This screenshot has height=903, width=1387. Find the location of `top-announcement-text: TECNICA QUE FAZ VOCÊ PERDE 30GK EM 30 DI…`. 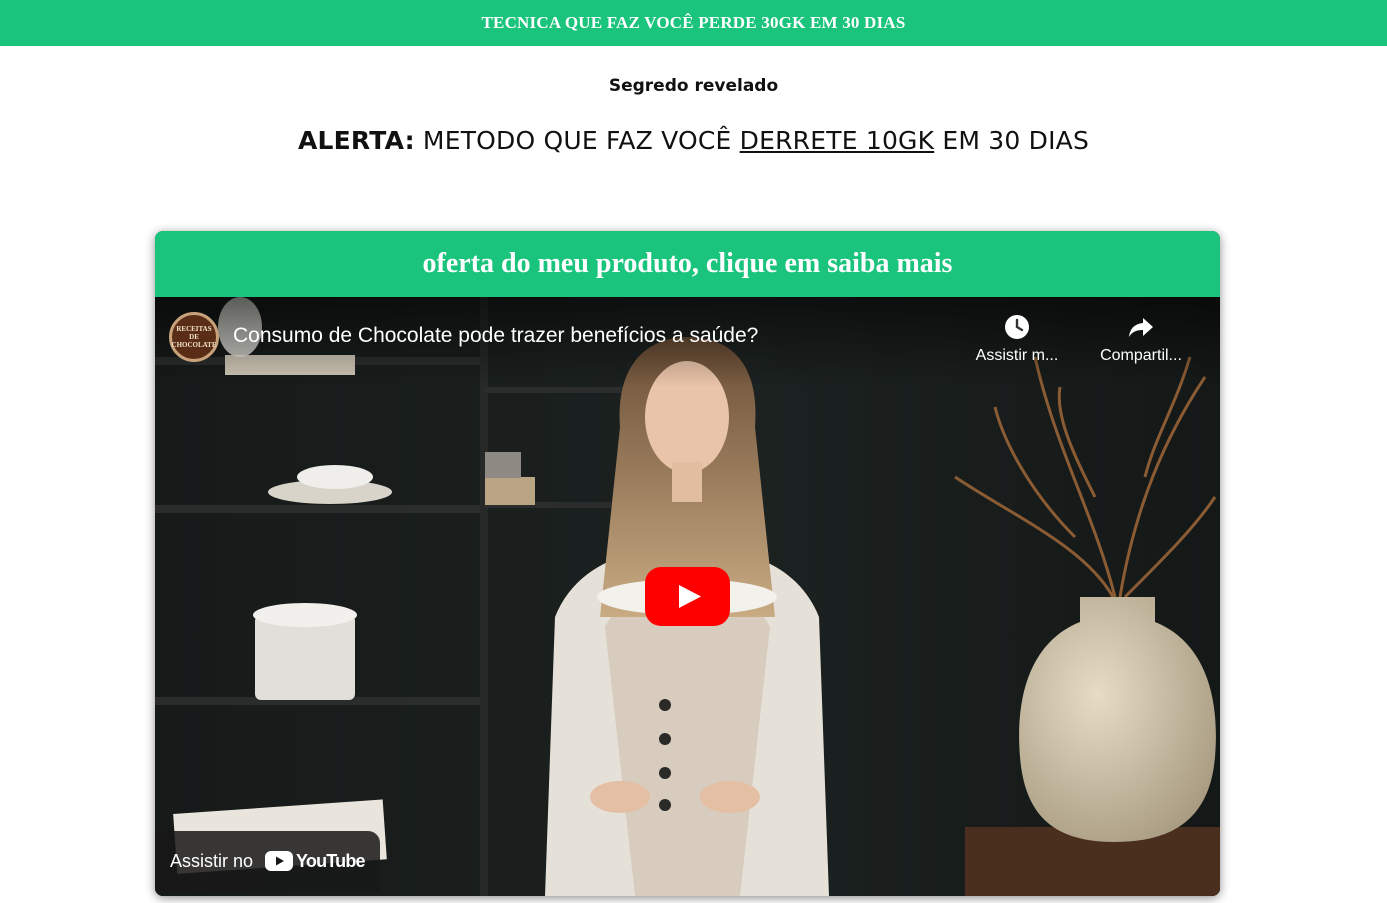

top-announcement-text: TECNICA QUE FAZ VOCÊ PERDE 30GK EM 30 DI… is located at coordinates (693, 22).